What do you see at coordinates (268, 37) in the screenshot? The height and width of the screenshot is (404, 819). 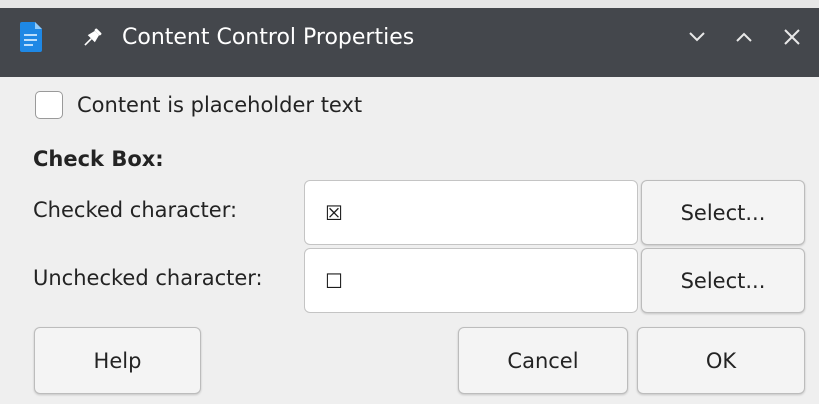 I see `window-title: Content Control Properties` at bounding box center [268, 37].